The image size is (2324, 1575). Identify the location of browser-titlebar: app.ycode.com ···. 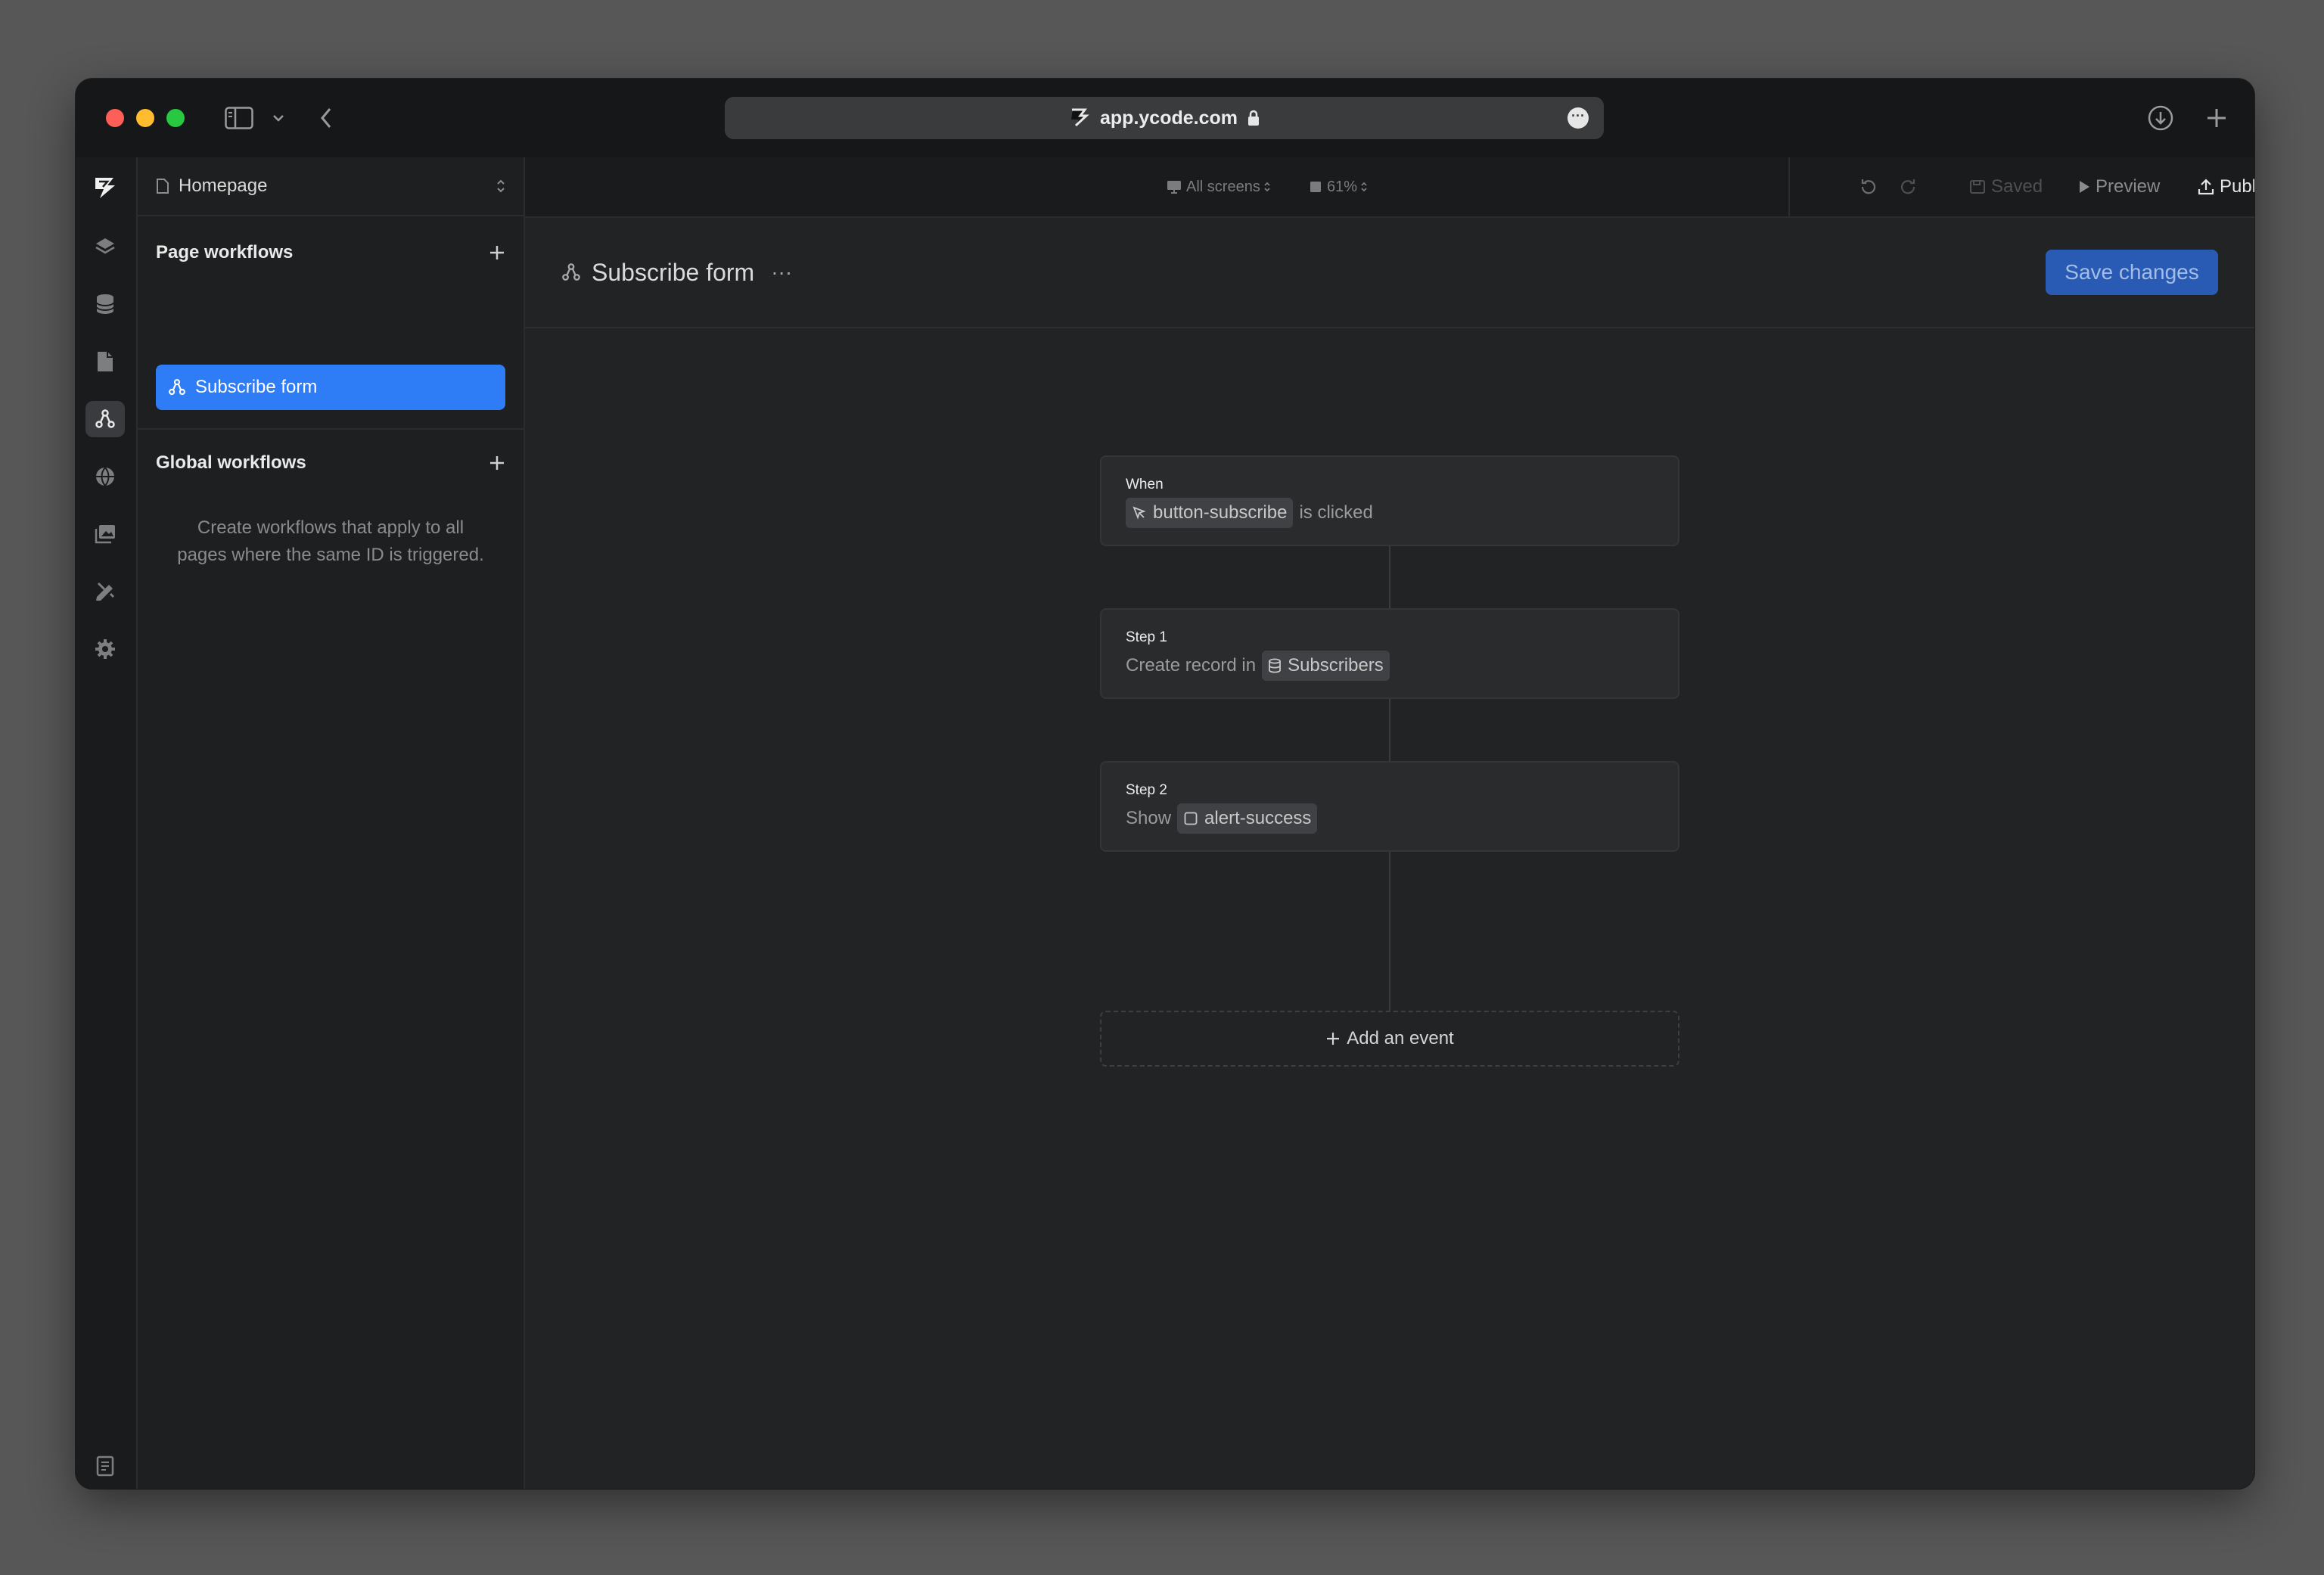
(1165, 118).